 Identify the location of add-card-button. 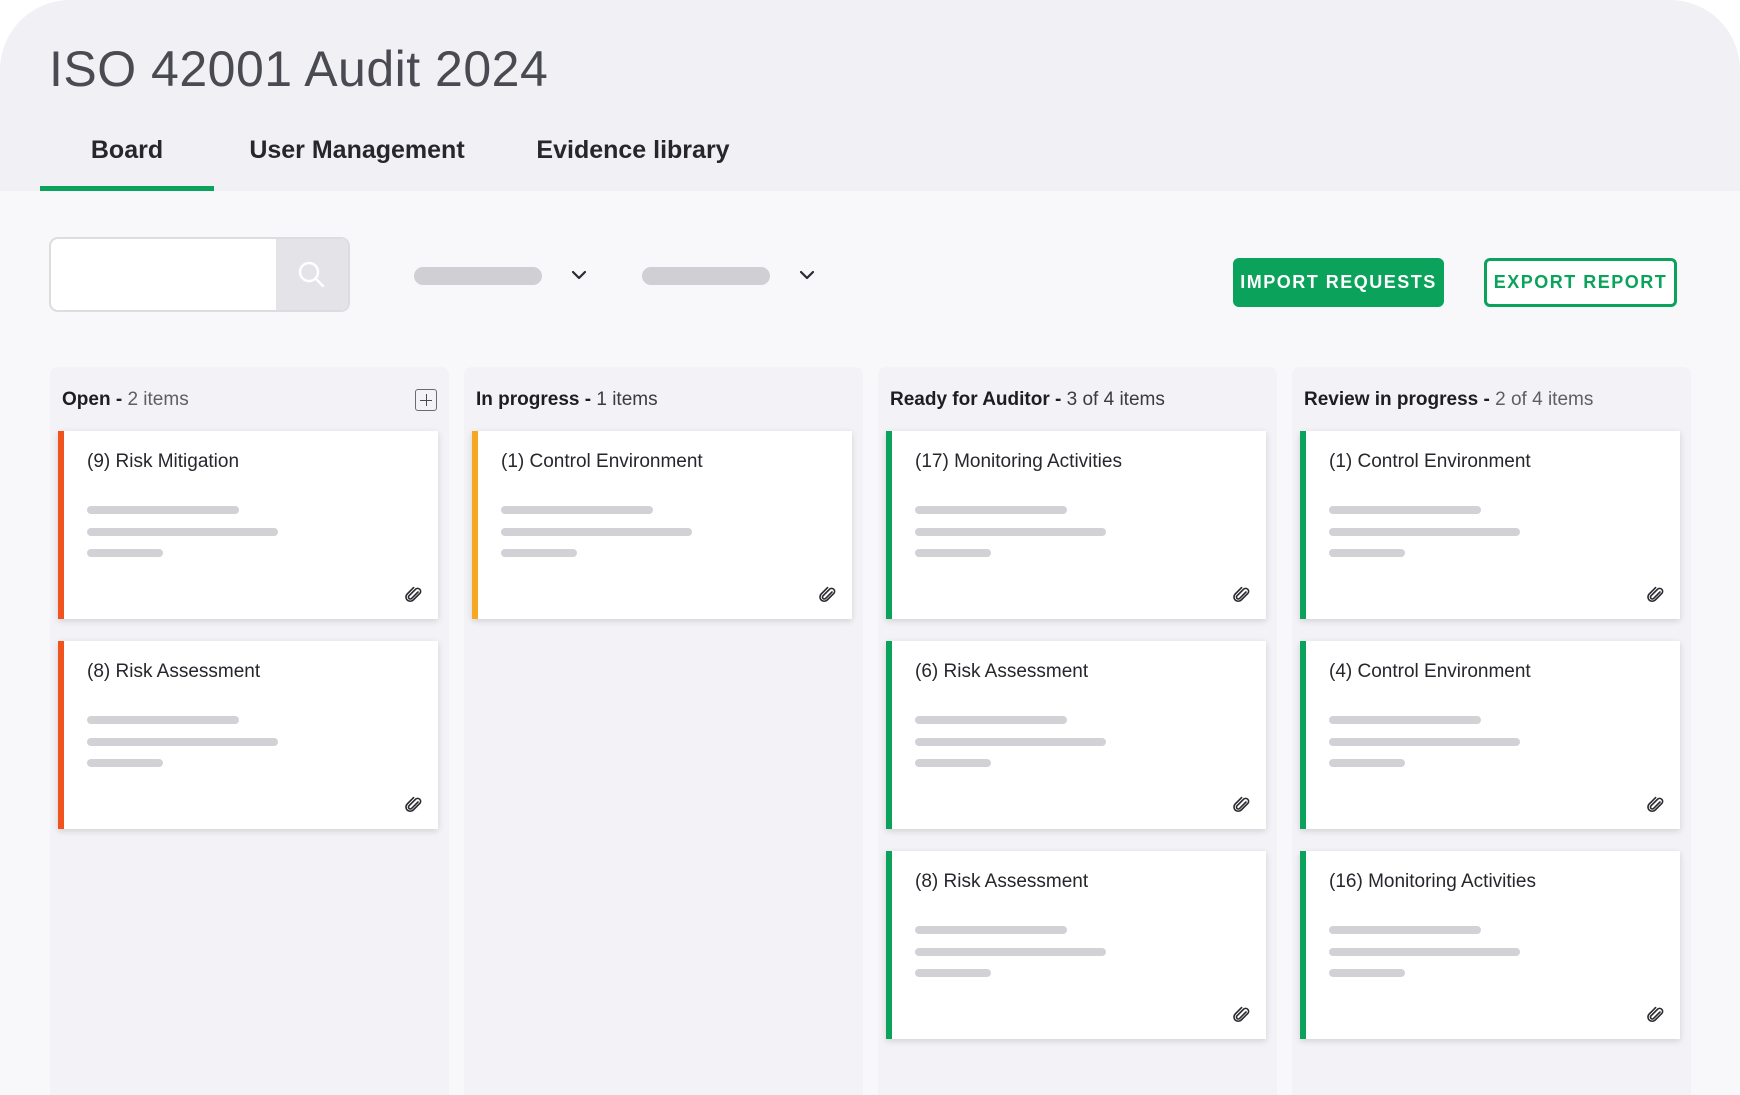
(426, 400).